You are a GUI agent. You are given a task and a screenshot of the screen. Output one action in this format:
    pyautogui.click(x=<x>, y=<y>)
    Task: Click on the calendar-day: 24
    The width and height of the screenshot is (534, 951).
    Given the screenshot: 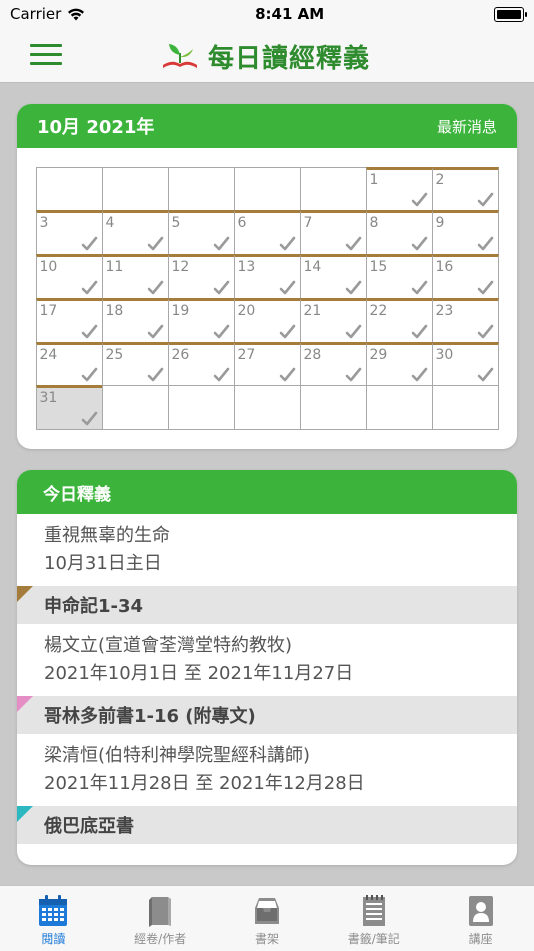 What is the action you would take?
    pyautogui.click(x=69, y=364)
    